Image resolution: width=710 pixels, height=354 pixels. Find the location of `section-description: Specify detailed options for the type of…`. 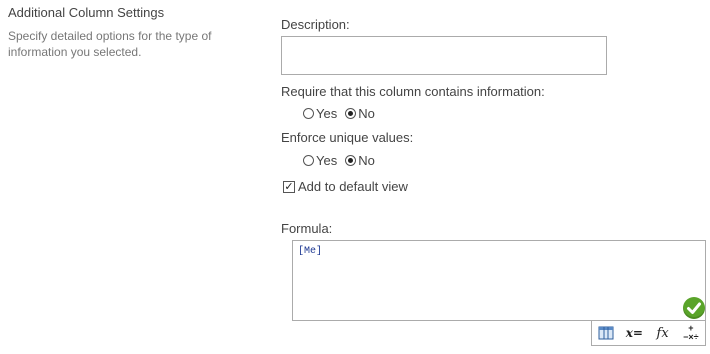

section-description: Specify detailed options for the type of… is located at coordinates (110, 44).